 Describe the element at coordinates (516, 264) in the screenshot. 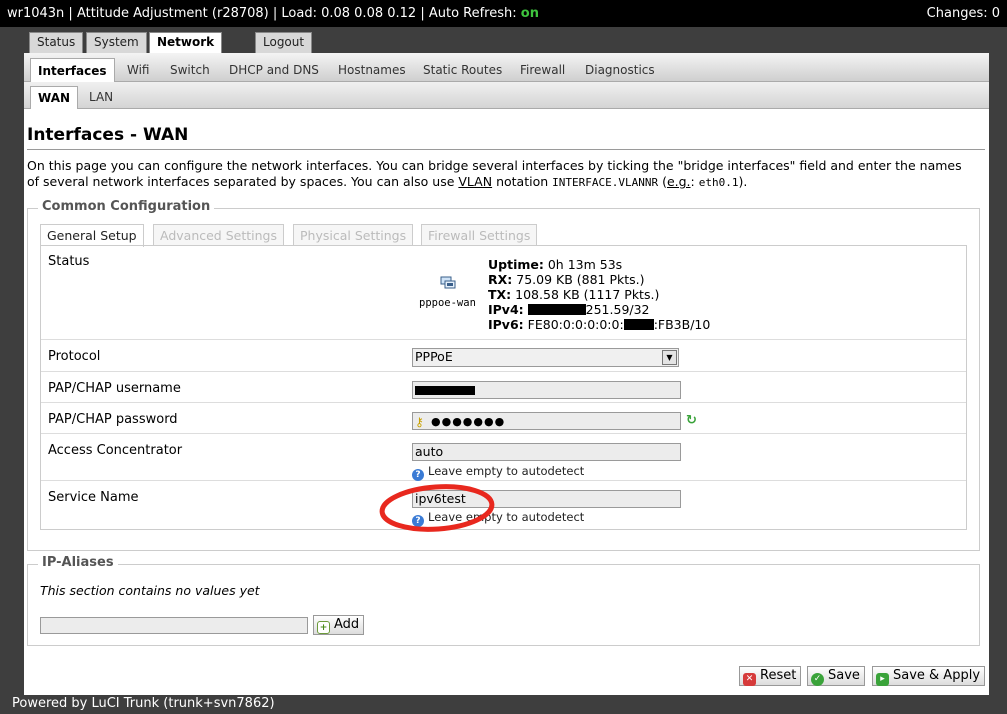

I see `uptime-label: Uptime:` at that location.